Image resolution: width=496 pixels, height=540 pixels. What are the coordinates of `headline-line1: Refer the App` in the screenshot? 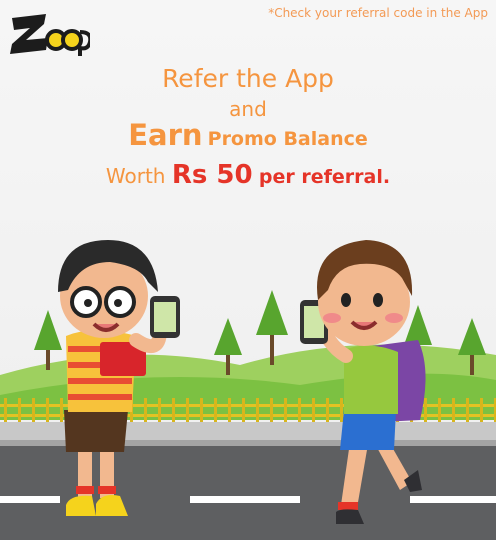 It's located at (248, 78).